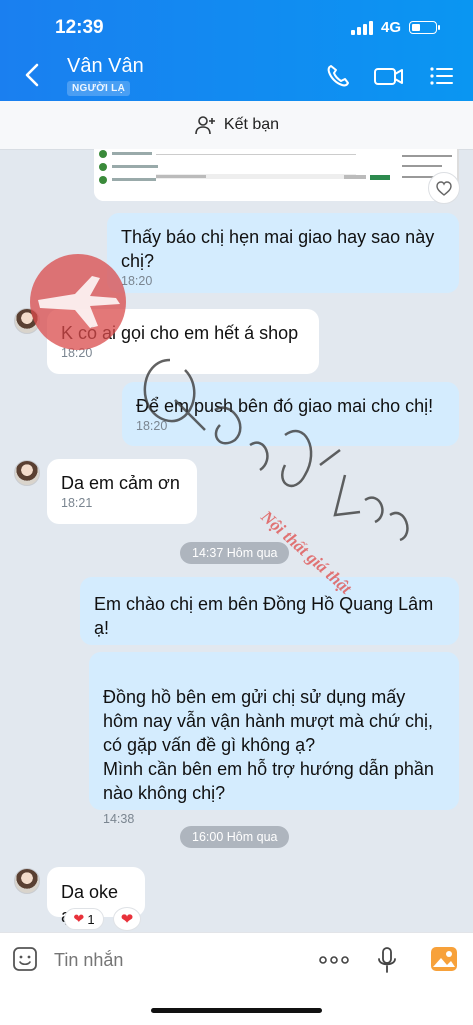 The width and height of the screenshot is (473, 1025). I want to click on add-friend-icon, so click(205, 125).